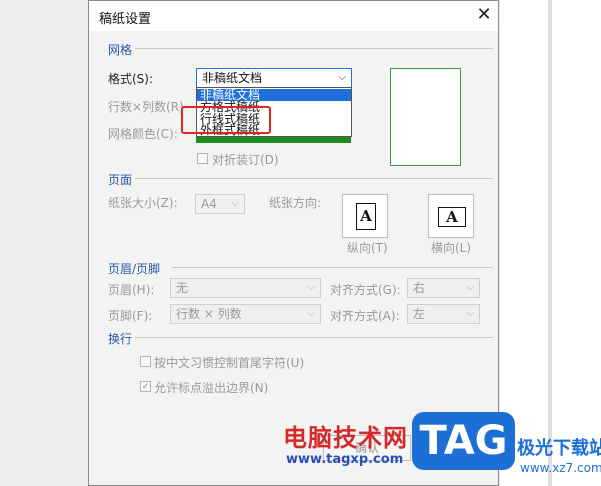  I want to click on landscape-label: 横向(L), so click(451, 248).